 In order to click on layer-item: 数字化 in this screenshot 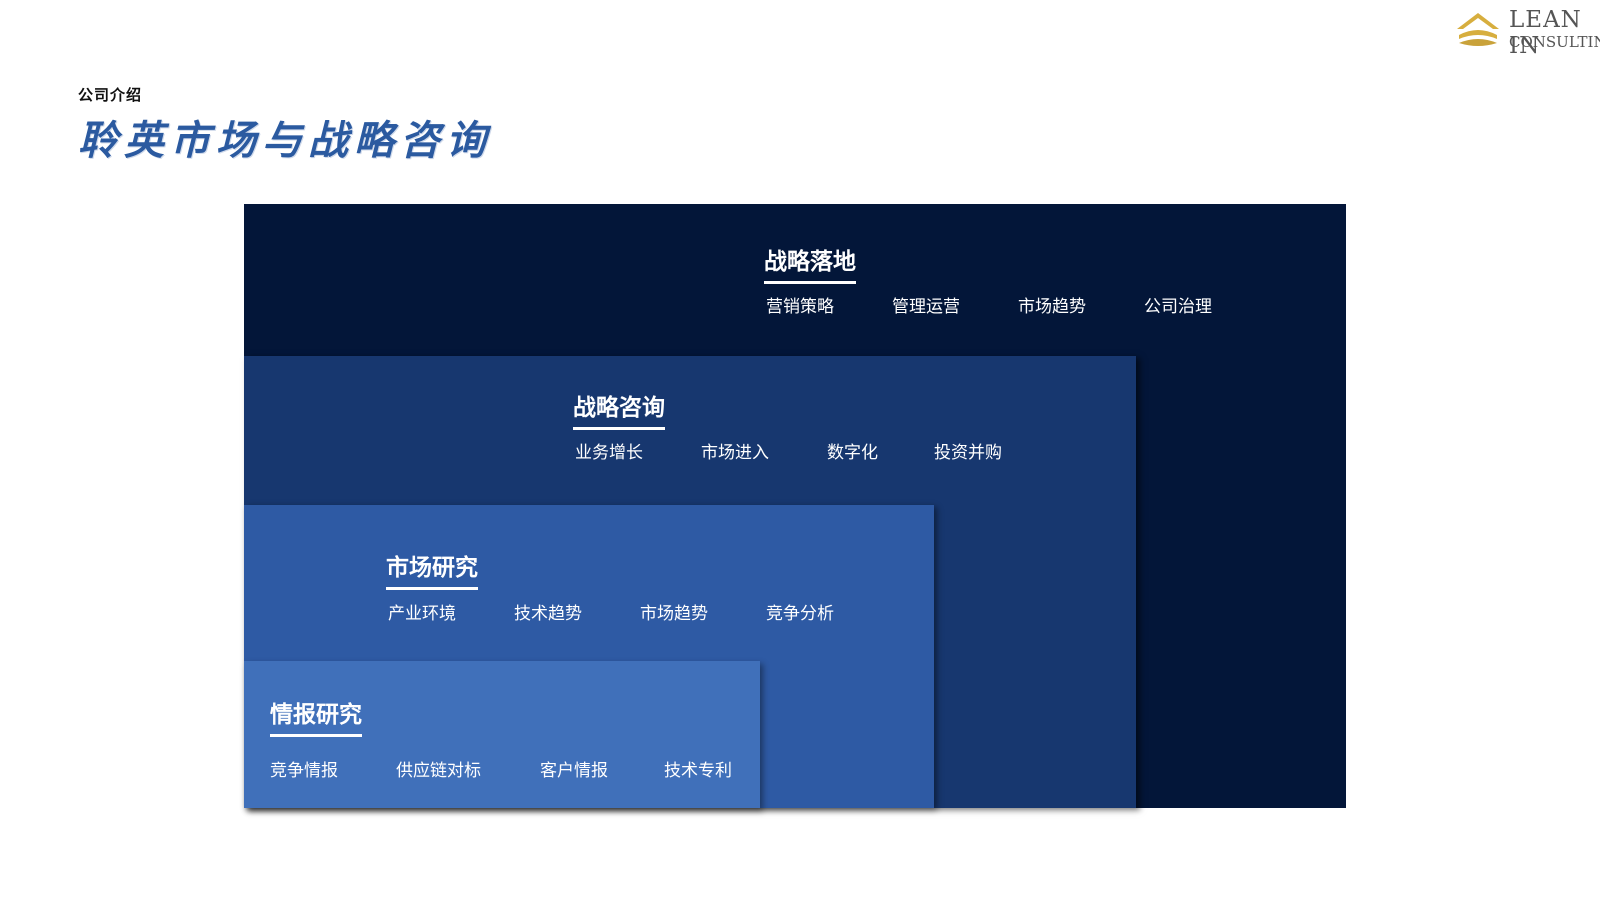, I will do `click(852, 453)`.